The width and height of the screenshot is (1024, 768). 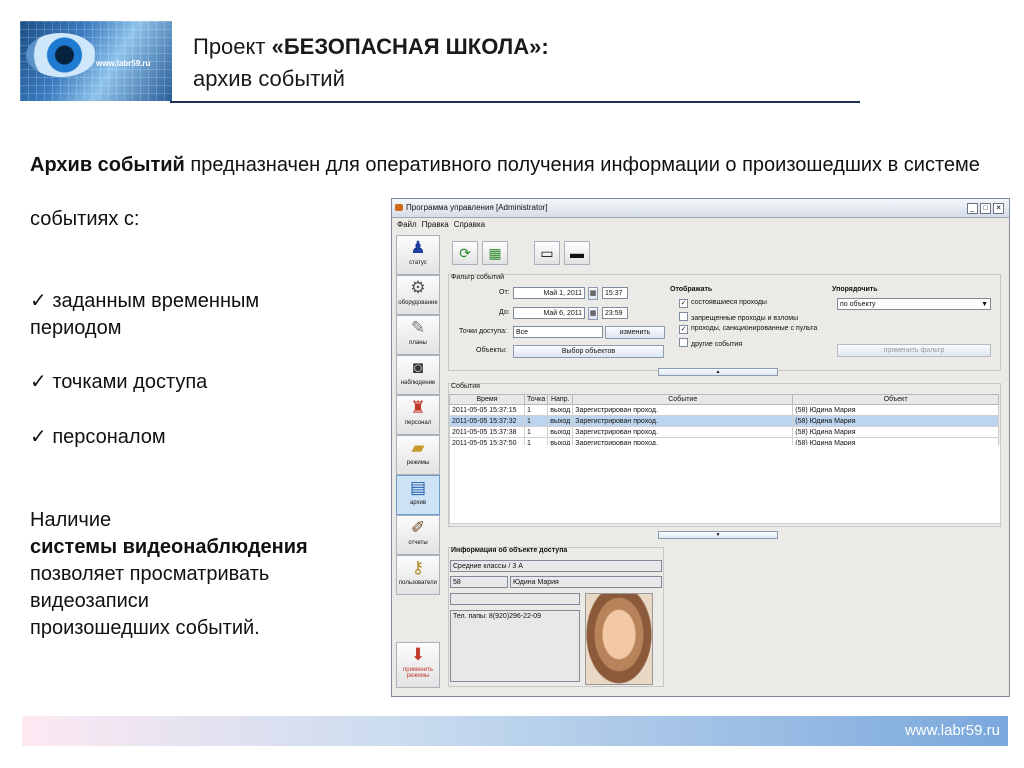 What do you see at coordinates (418, 487) in the screenshot?
I see `clipboard-icon: ▤` at bounding box center [418, 487].